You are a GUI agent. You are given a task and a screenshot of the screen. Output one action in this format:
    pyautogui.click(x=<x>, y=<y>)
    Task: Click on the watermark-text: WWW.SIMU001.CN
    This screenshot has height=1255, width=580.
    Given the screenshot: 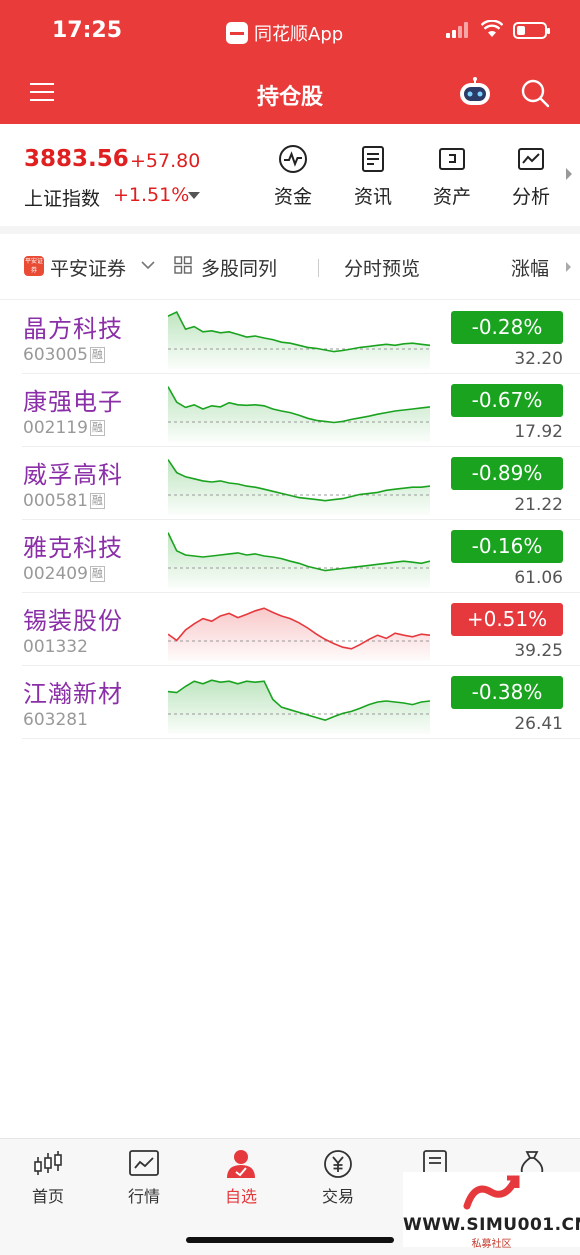 What is the action you would take?
    pyautogui.click(x=491, y=1225)
    